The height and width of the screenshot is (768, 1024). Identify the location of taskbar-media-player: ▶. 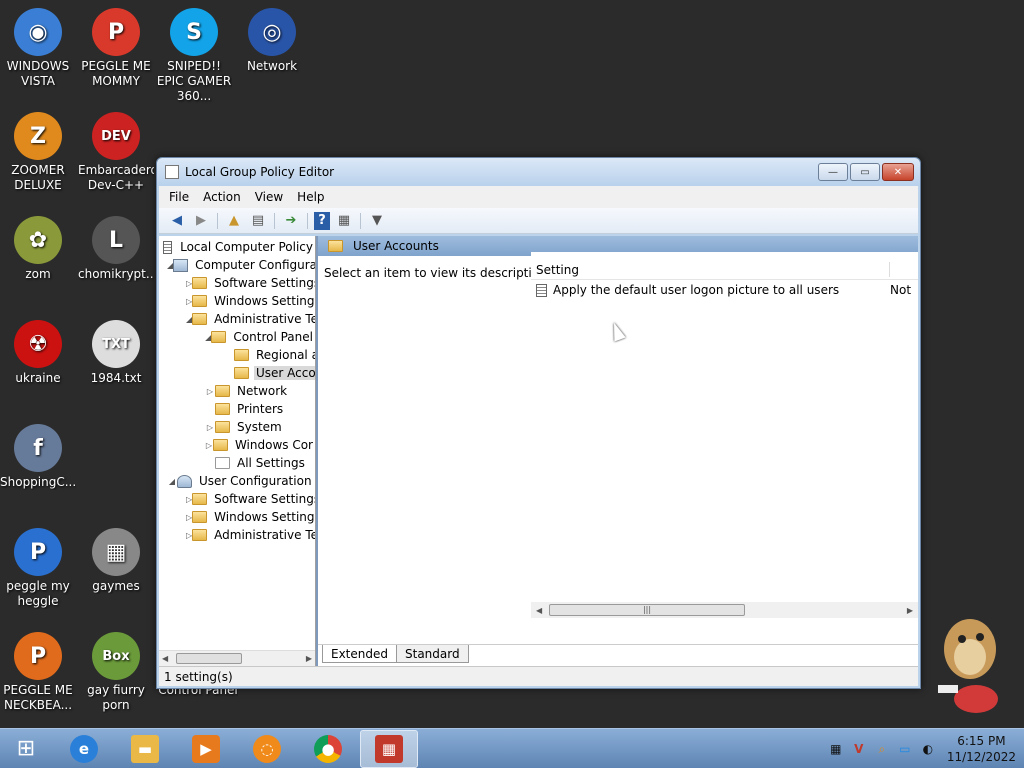
(206, 749).